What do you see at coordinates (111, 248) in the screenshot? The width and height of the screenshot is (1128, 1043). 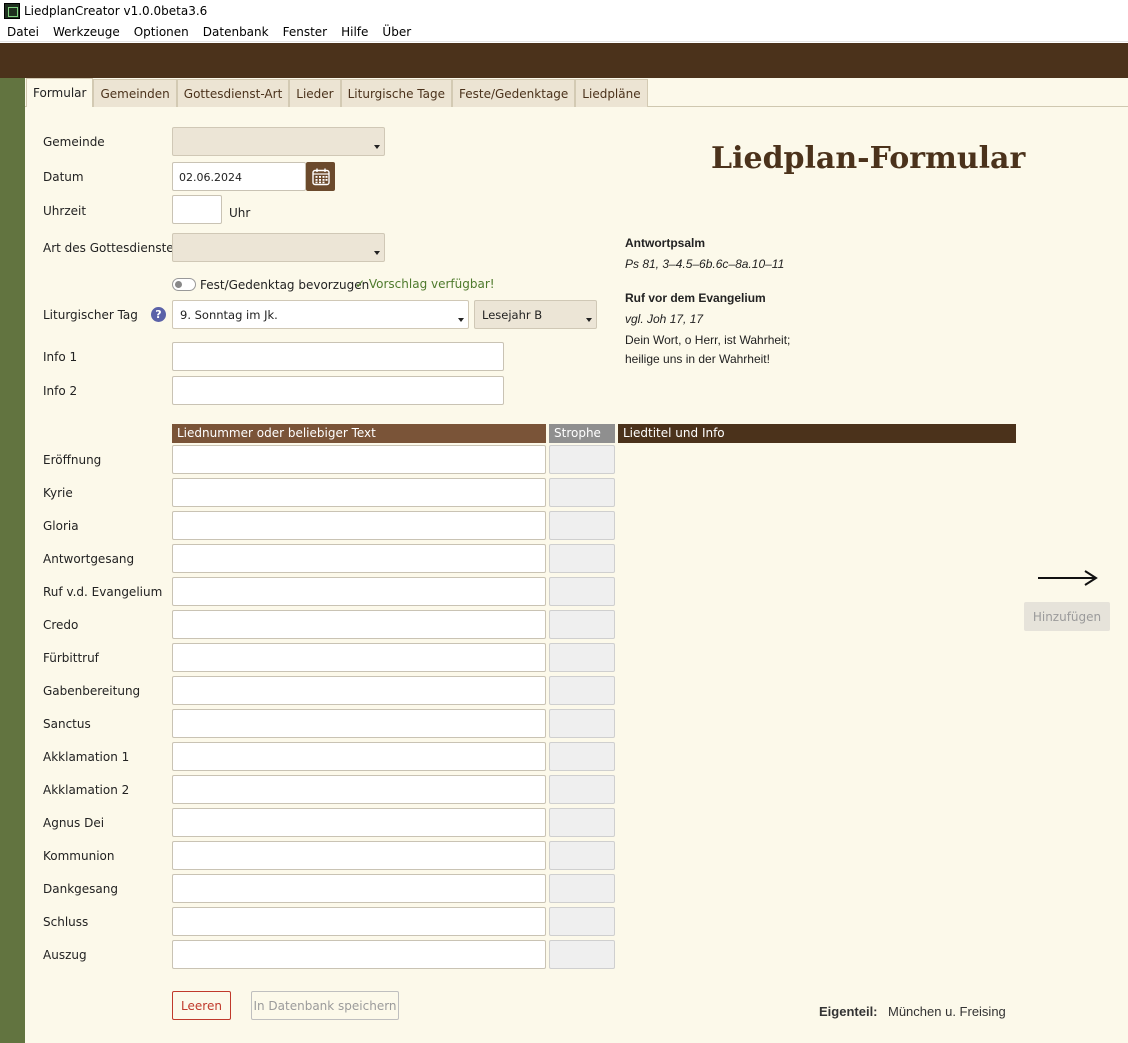 I see `art-label: Art des Gottesdienstes` at bounding box center [111, 248].